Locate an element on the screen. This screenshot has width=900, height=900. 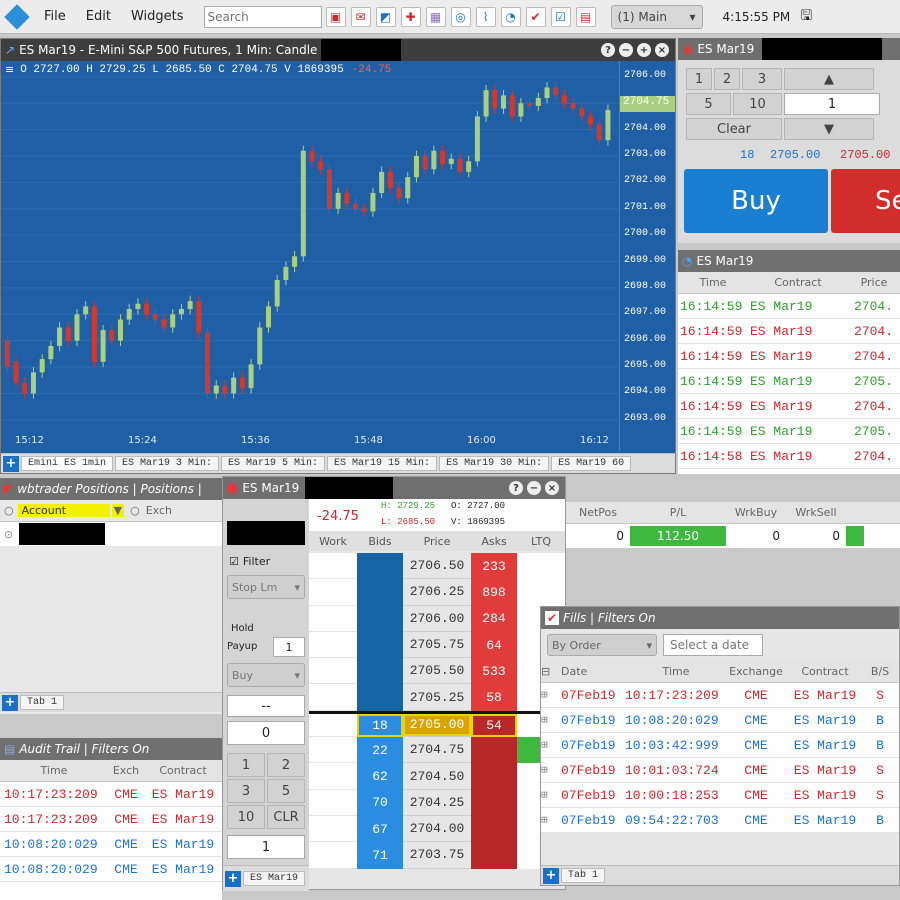
col-contract: Contract is located at coordinates (183, 770).